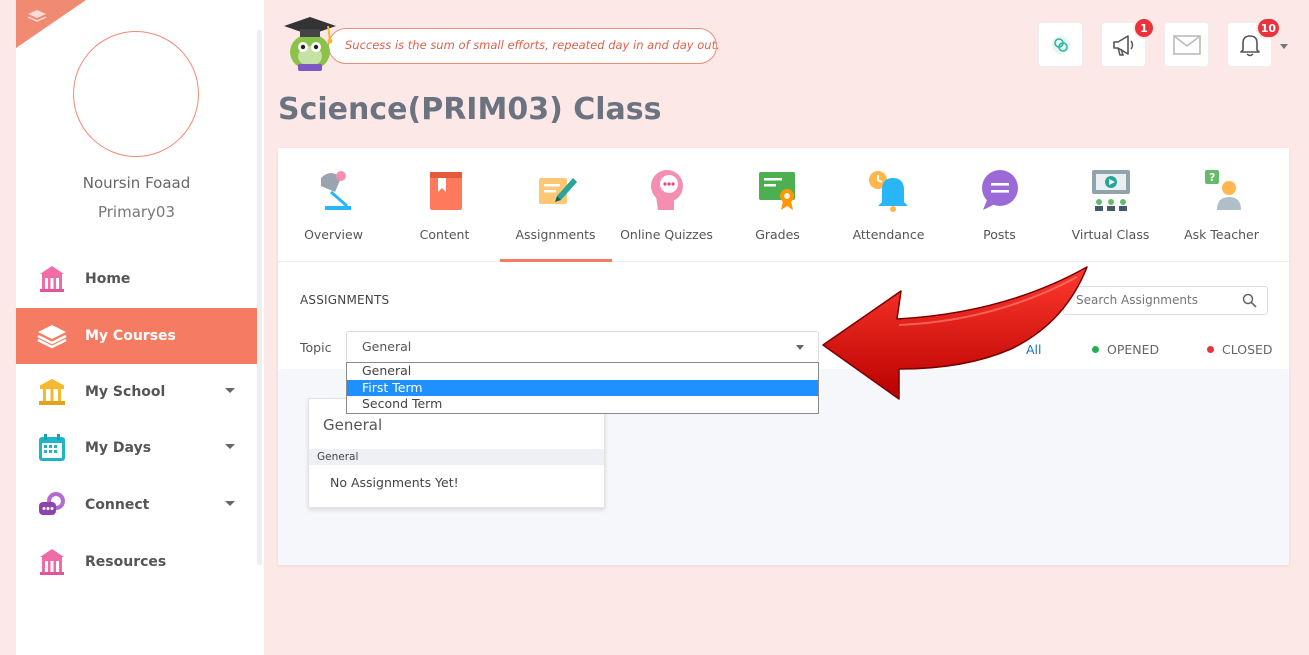 The height and width of the screenshot is (655, 1309). What do you see at coordinates (582, 404) in the screenshot?
I see `topic-option-second-term: Second Term` at bounding box center [582, 404].